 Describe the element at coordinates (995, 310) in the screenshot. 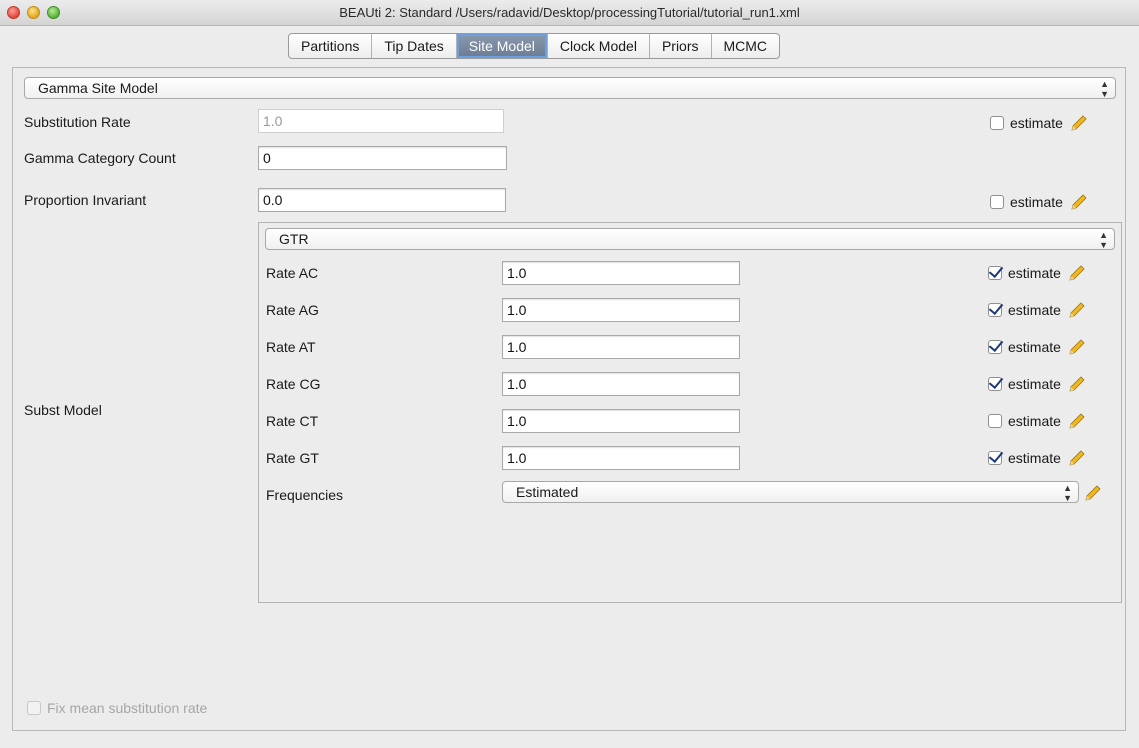

I see `rate-ag-estimate-checkbox` at that location.